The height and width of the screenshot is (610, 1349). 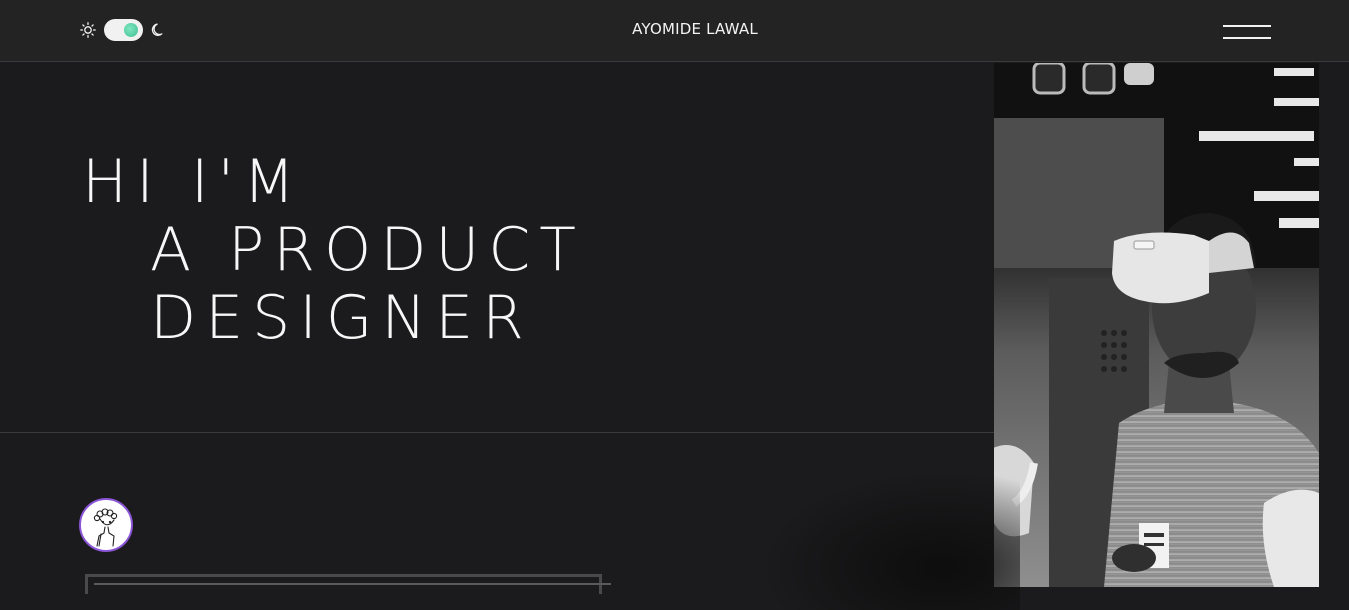 What do you see at coordinates (352, 588) in the screenshot?
I see `content-card-inner` at bounding box center [352, 588].